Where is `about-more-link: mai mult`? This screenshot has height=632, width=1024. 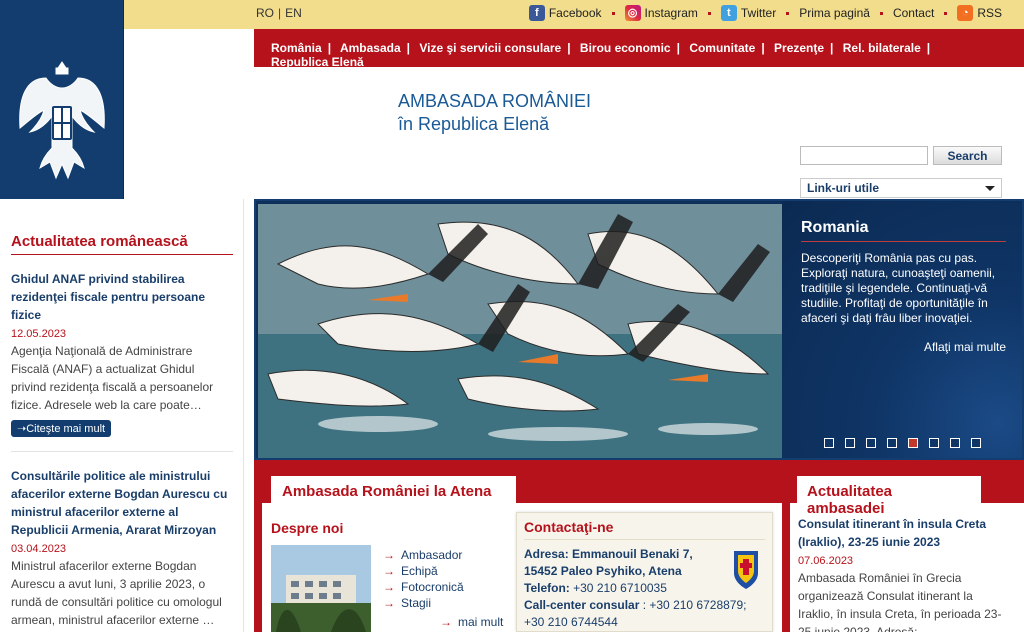 about-more-link: mai mult is located at coordinates (471, 622).